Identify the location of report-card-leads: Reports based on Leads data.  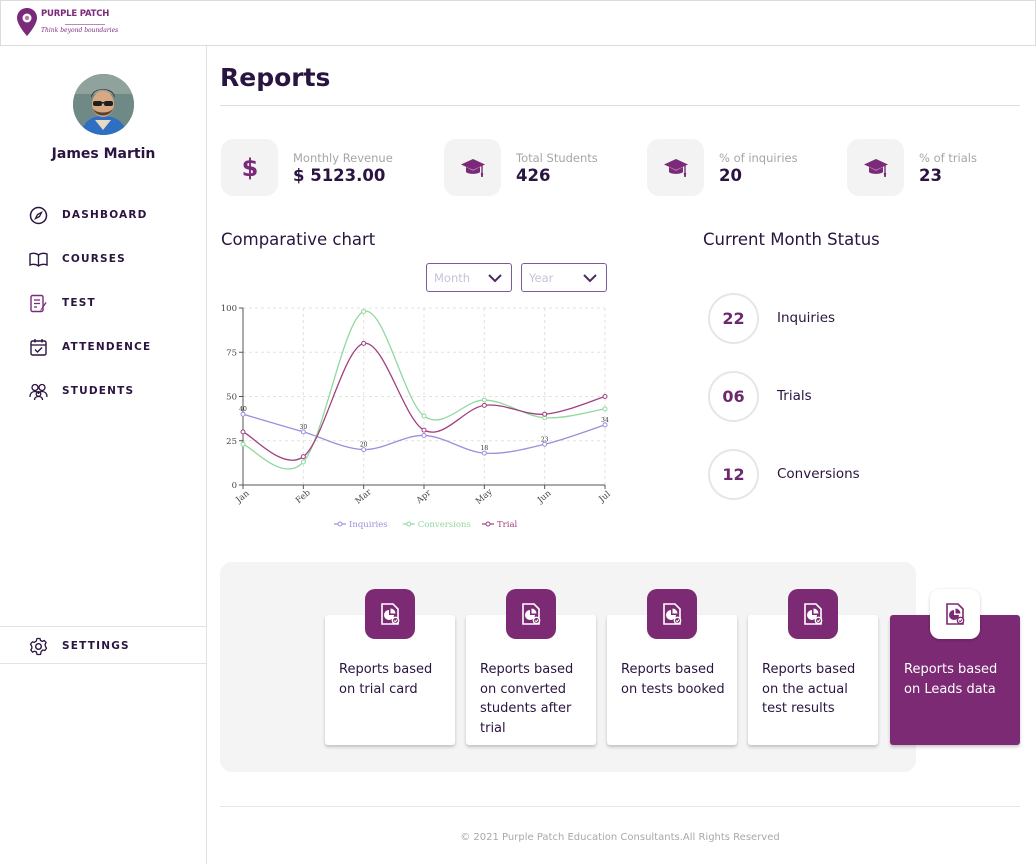
(955, 667).